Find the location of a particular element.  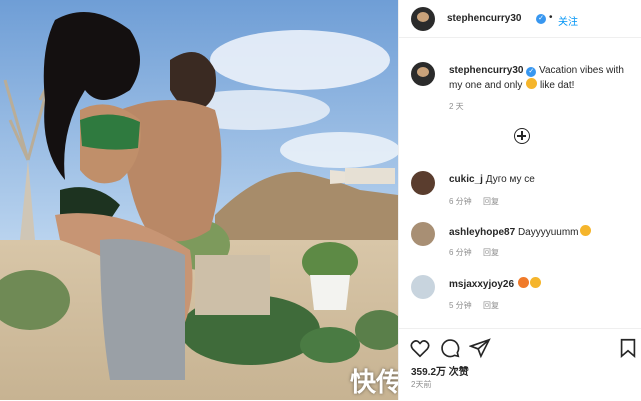

comment-body: msjaxxyjoy26 is located at coordinates (495, 283).